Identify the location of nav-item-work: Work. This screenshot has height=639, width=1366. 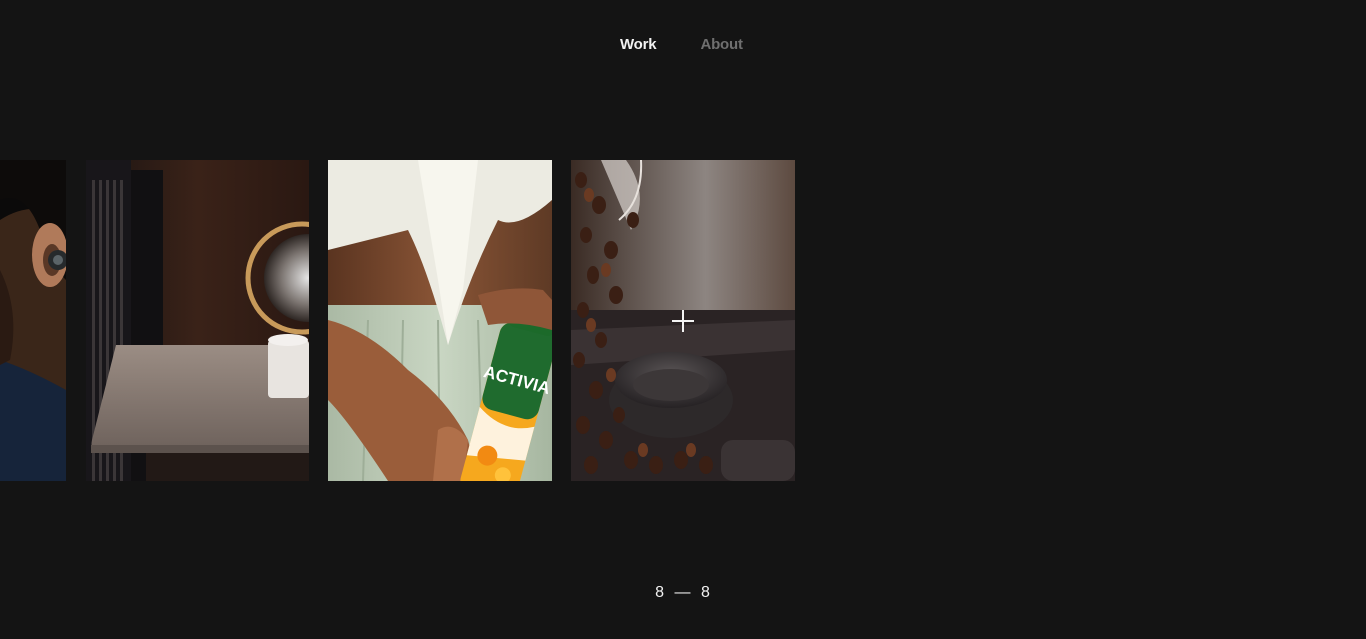
(638, 44).